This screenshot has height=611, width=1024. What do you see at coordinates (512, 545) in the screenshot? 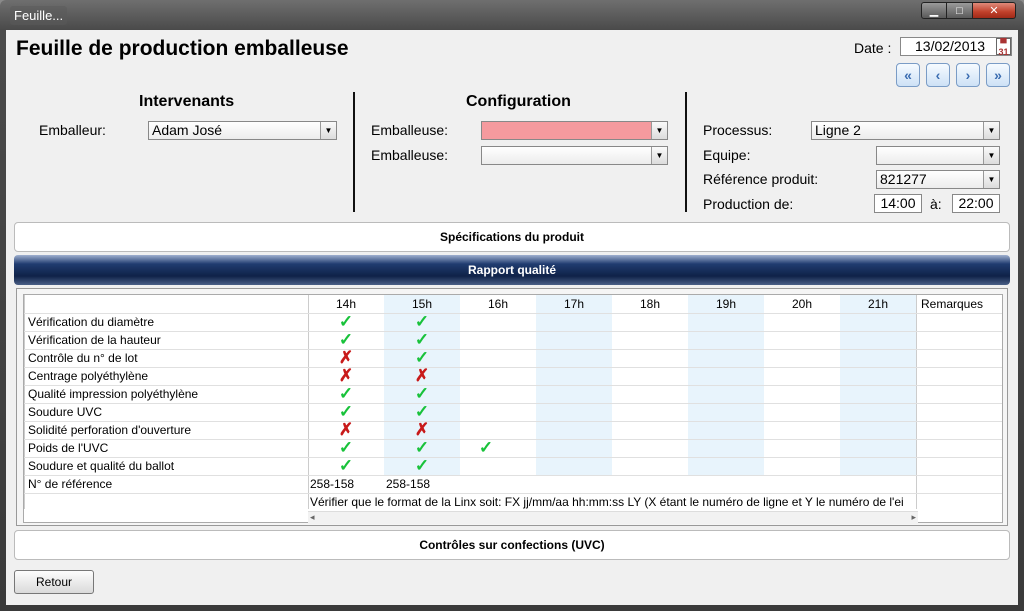
I see `controles-expander: Contrôles sur confections (UVC)` at bounding box center [512, 545].